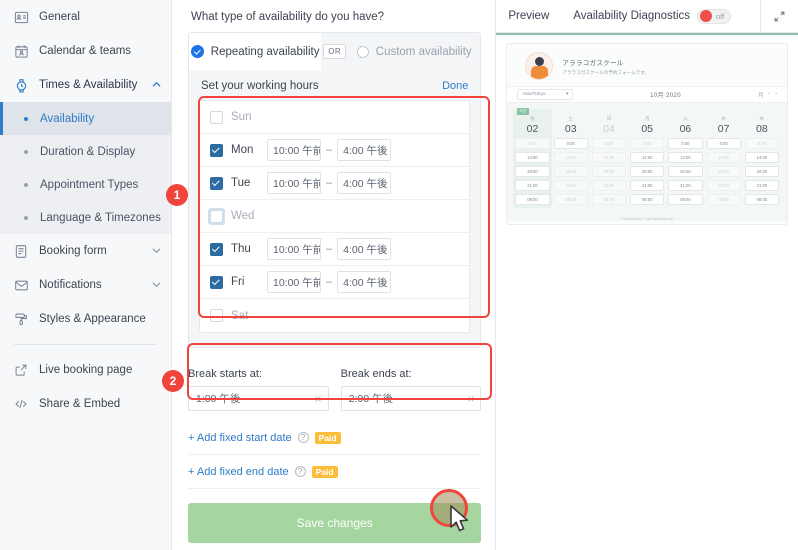 This screenshot has height=550, width=798. What do you see at coordinates (294, 183) in the screenshot?
I see `start-time-tue: 10:00 午前` at bounding box center [294, 183].